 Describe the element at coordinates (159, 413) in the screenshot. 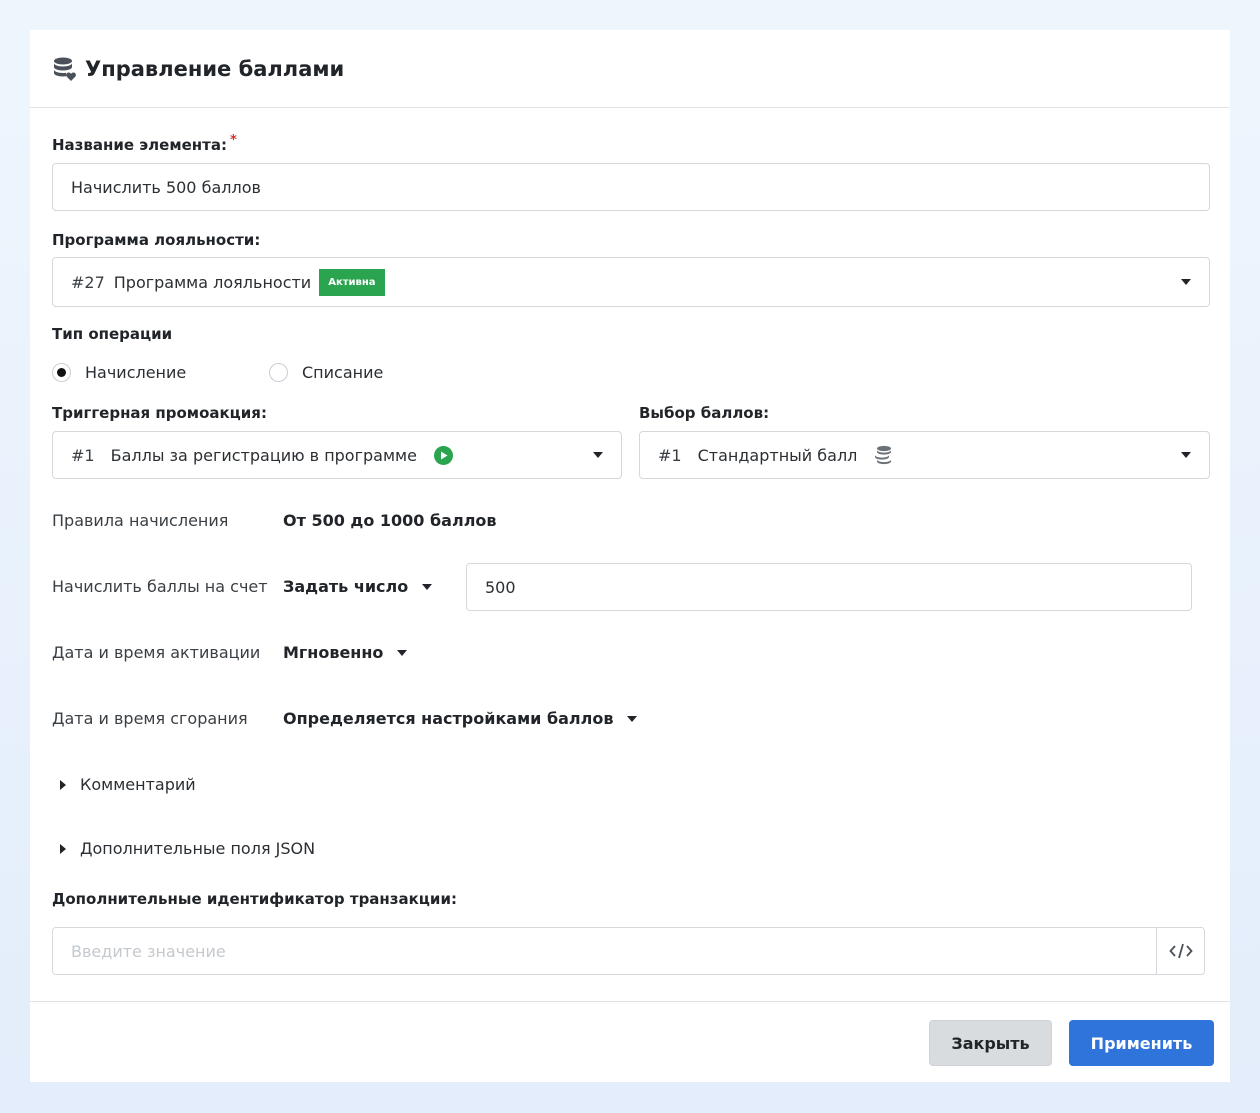

I see `trigger-label: Триггерная промоакция:` at that location.